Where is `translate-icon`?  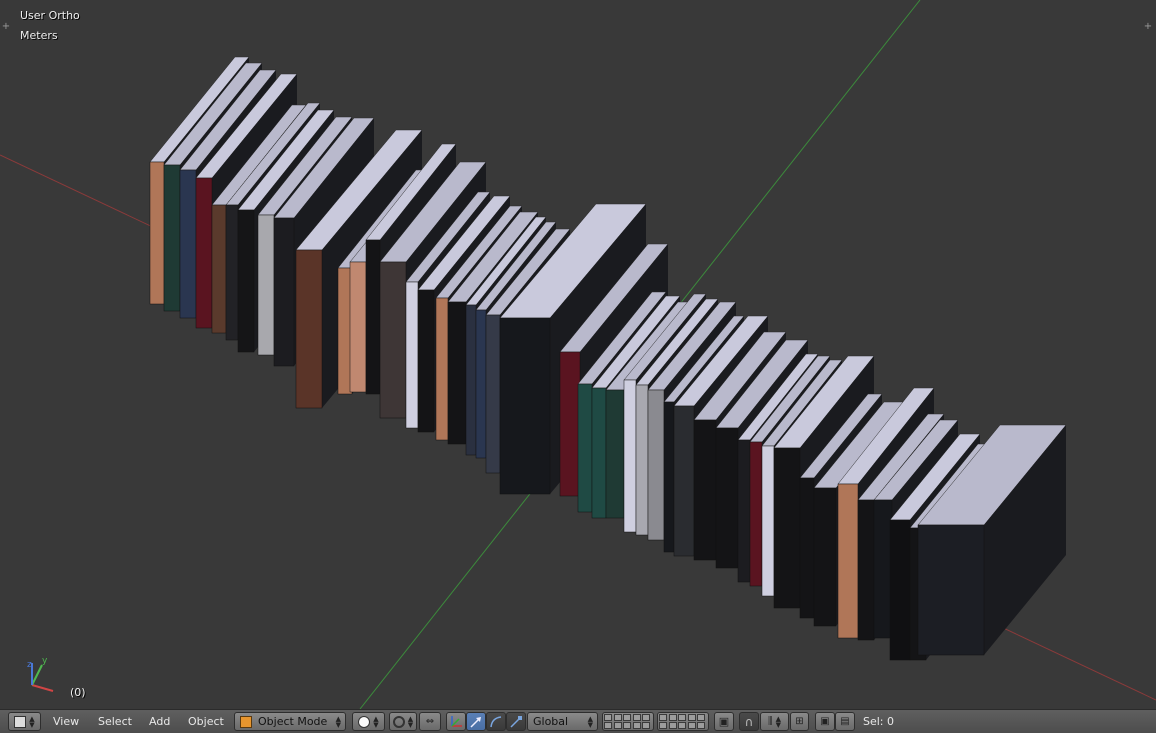 translate-icon is located at coordinates (475, 722).